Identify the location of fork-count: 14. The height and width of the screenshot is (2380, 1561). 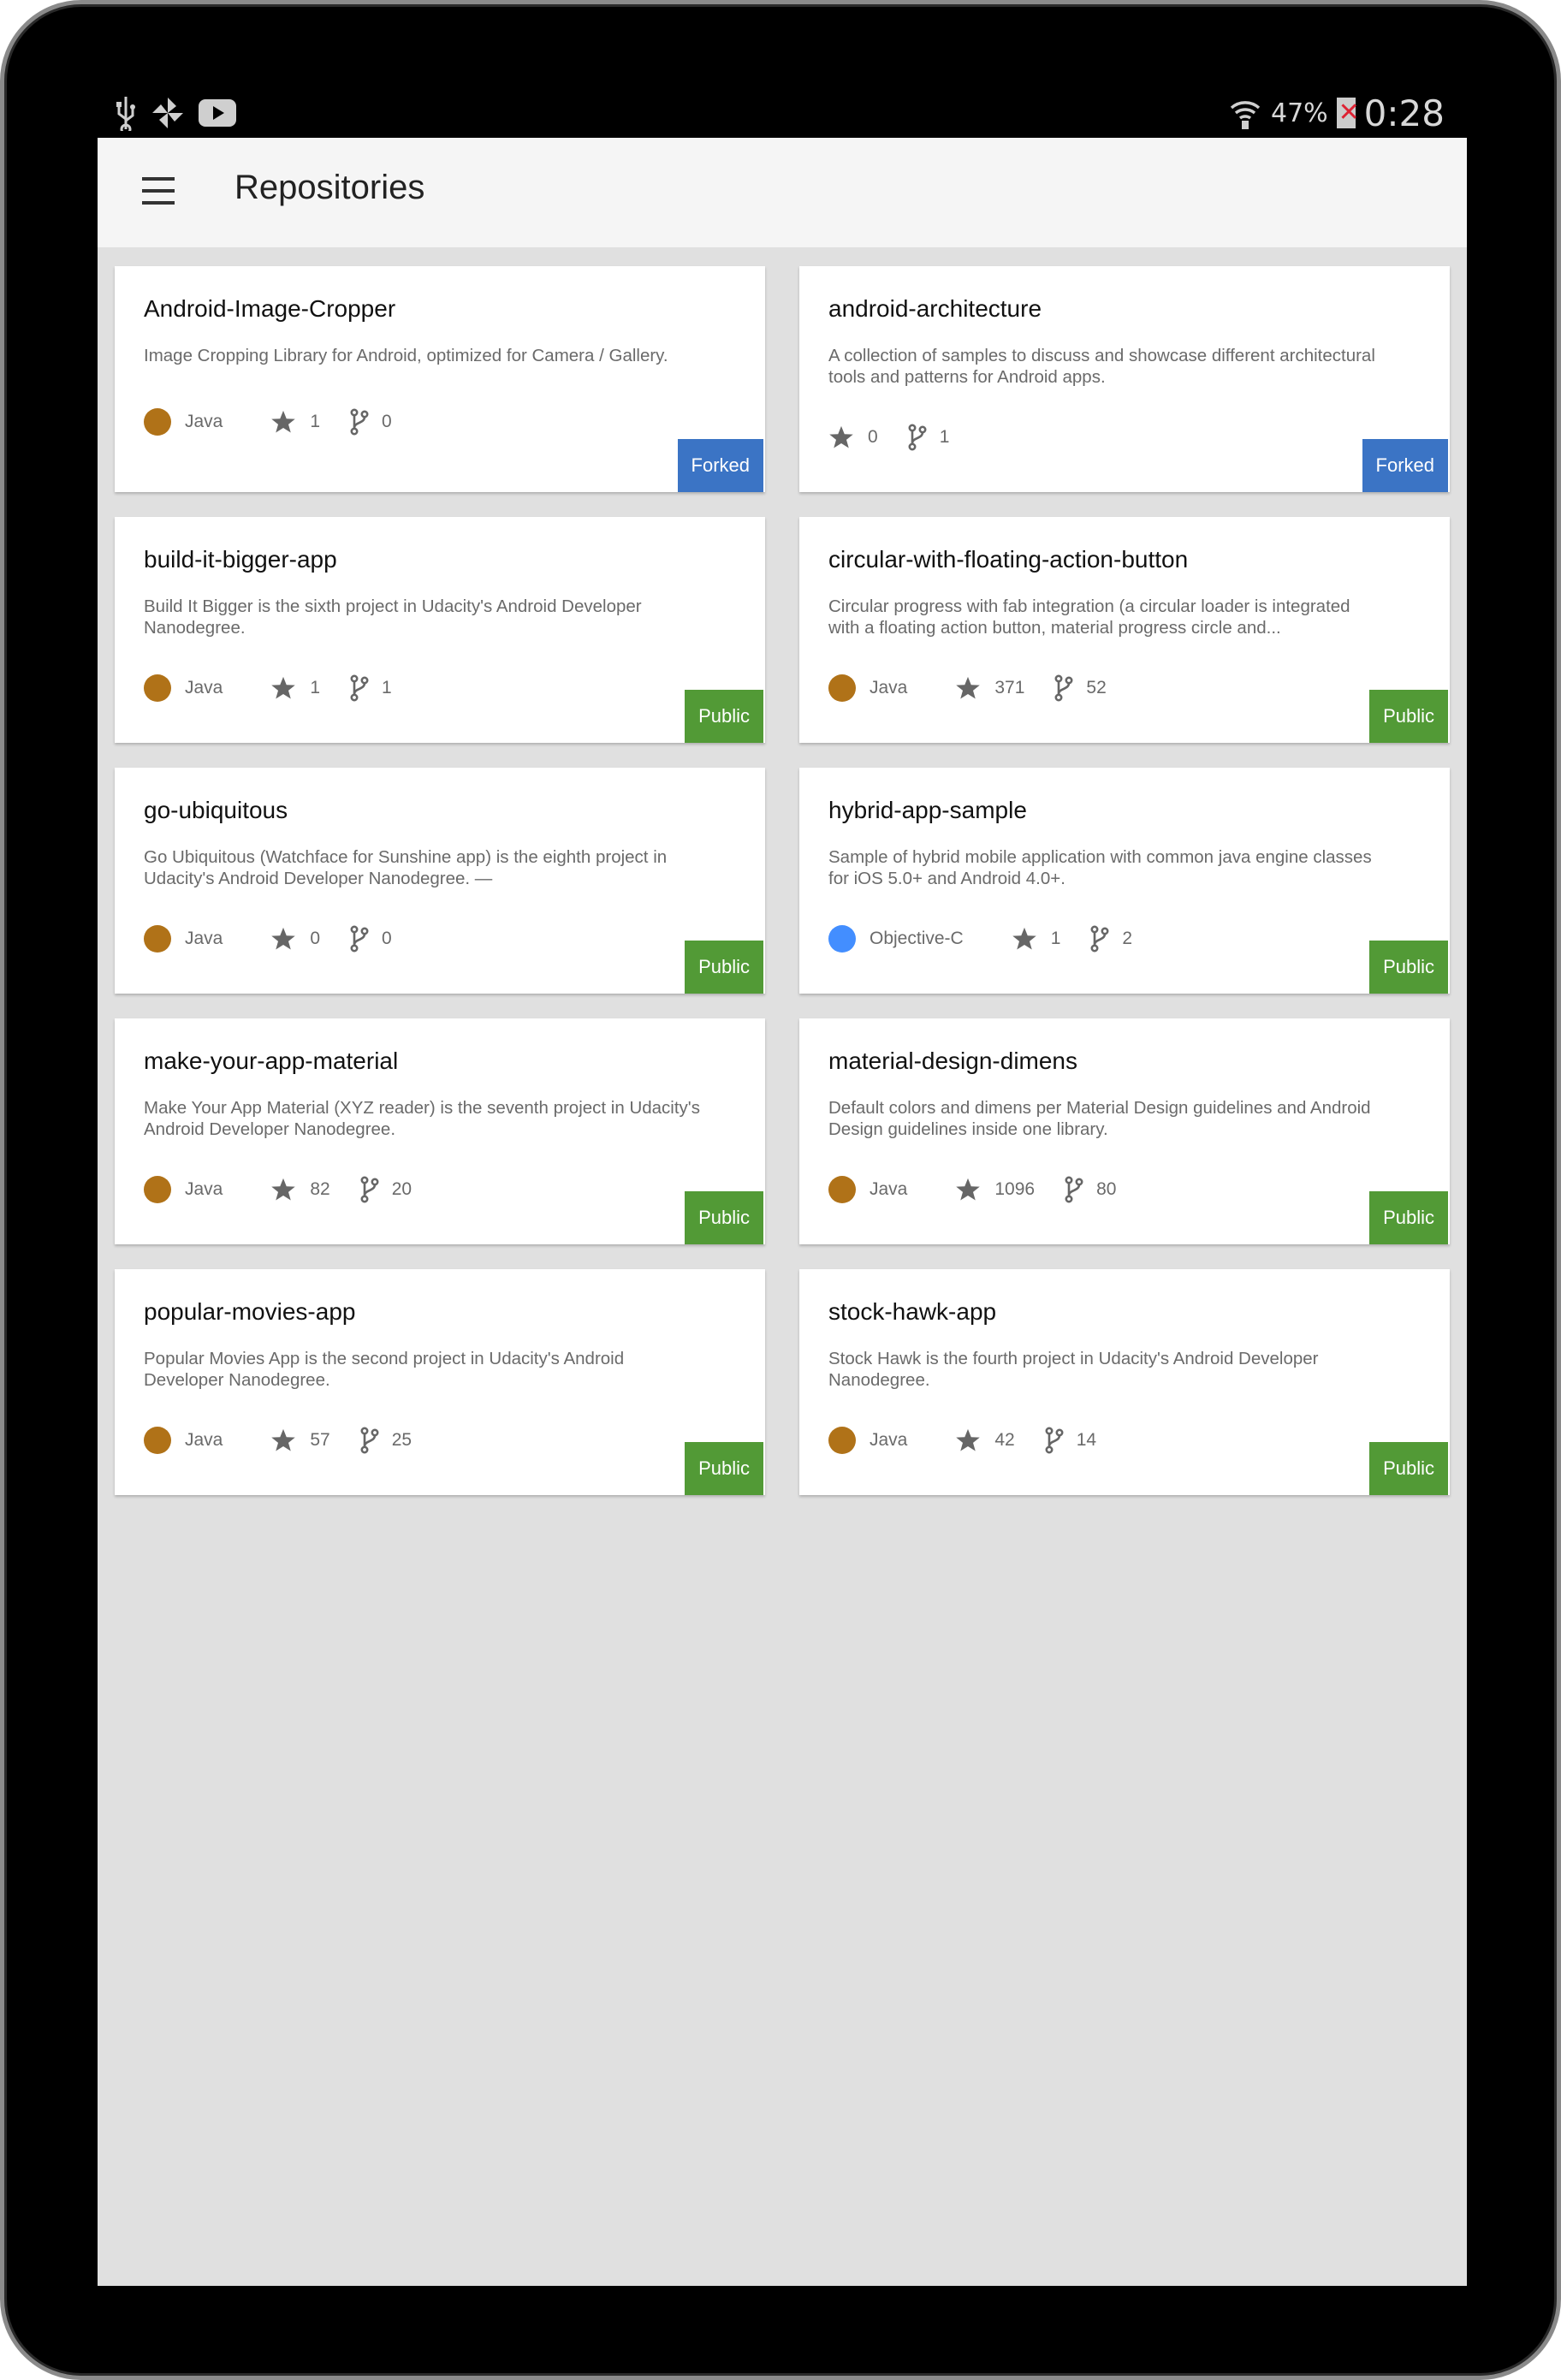
(1086, 1440).